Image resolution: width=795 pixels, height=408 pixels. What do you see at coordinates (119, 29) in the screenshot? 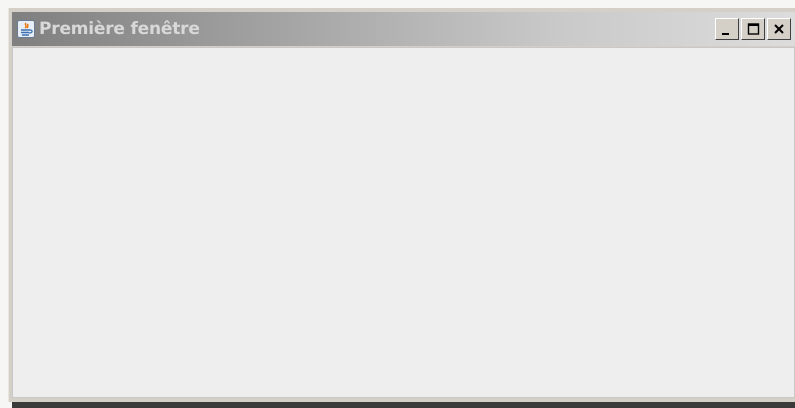
I see `window-title: Première fenêtre` at bounding box center [119, 29].